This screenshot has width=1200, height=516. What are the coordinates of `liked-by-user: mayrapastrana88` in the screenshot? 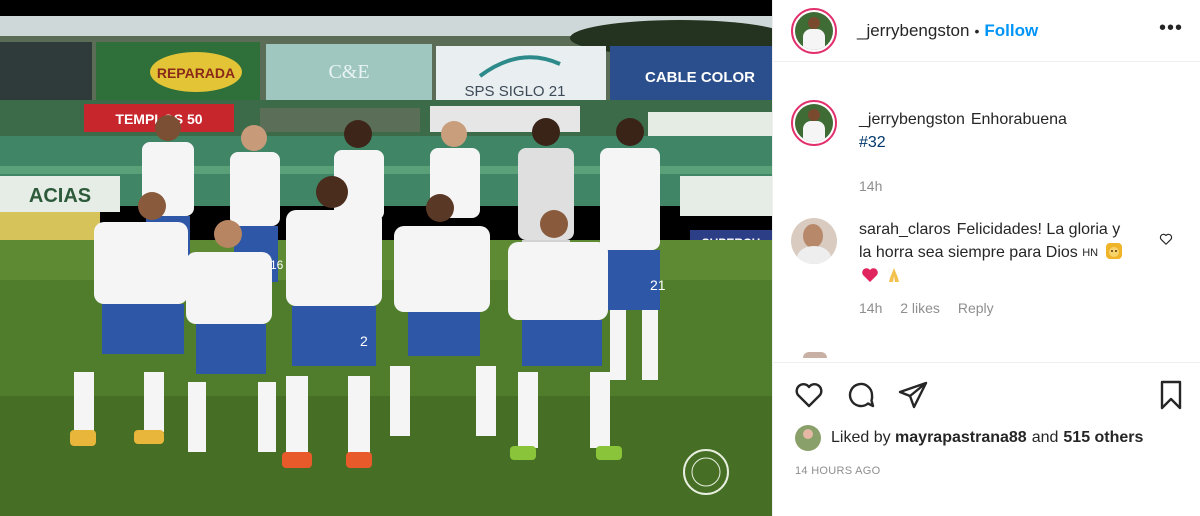 It's located at (961, 438).